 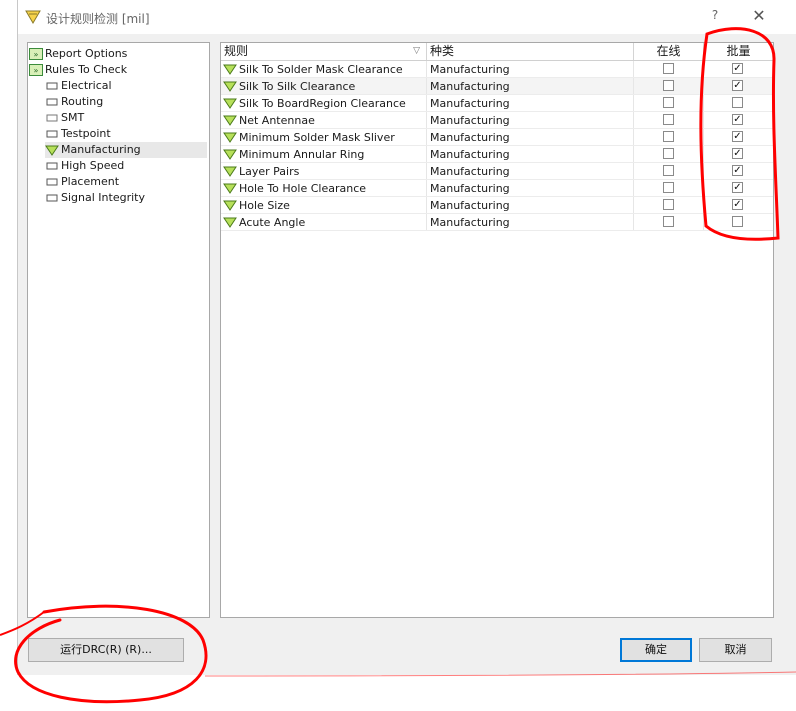 What do you see at coordinates (324, 171) in the screenshot?
I see `rule-cell: Layer Pairs` at bounding box center [324, 171].